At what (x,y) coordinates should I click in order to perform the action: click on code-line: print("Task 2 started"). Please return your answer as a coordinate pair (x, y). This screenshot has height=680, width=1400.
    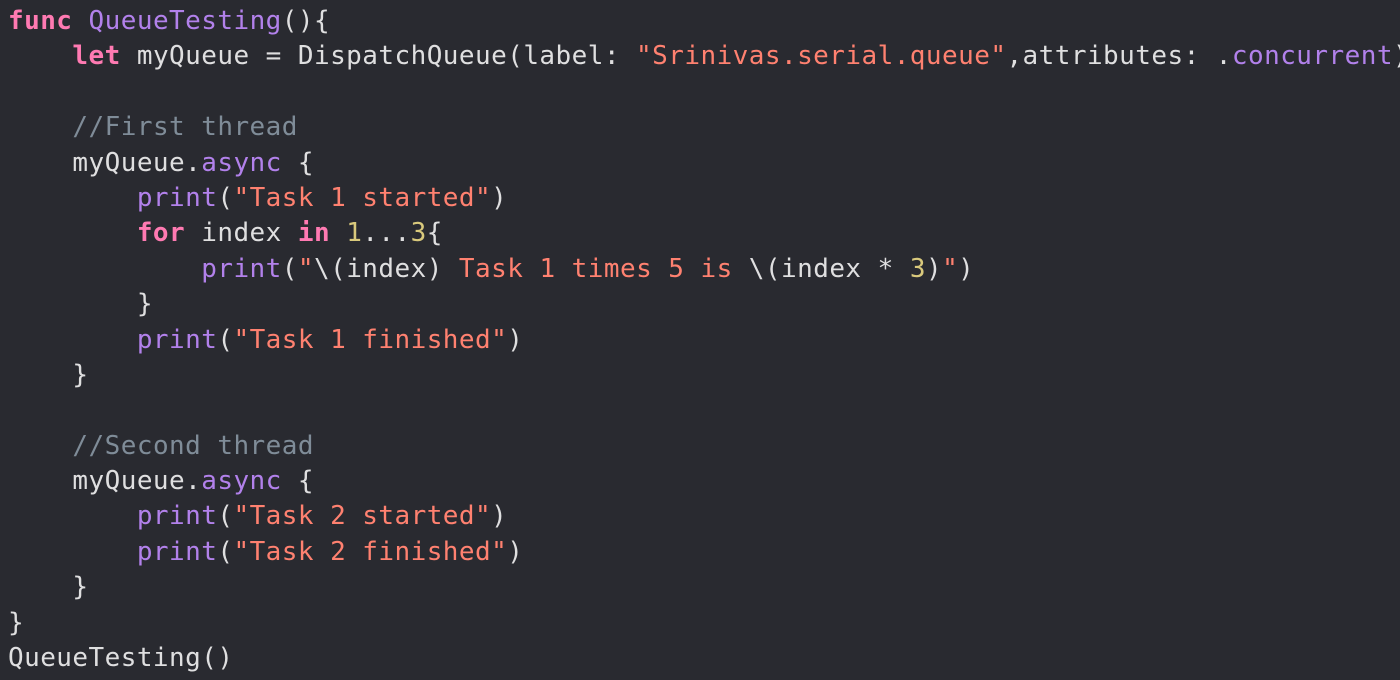
    Looking at the image, I should click on (702, 516).